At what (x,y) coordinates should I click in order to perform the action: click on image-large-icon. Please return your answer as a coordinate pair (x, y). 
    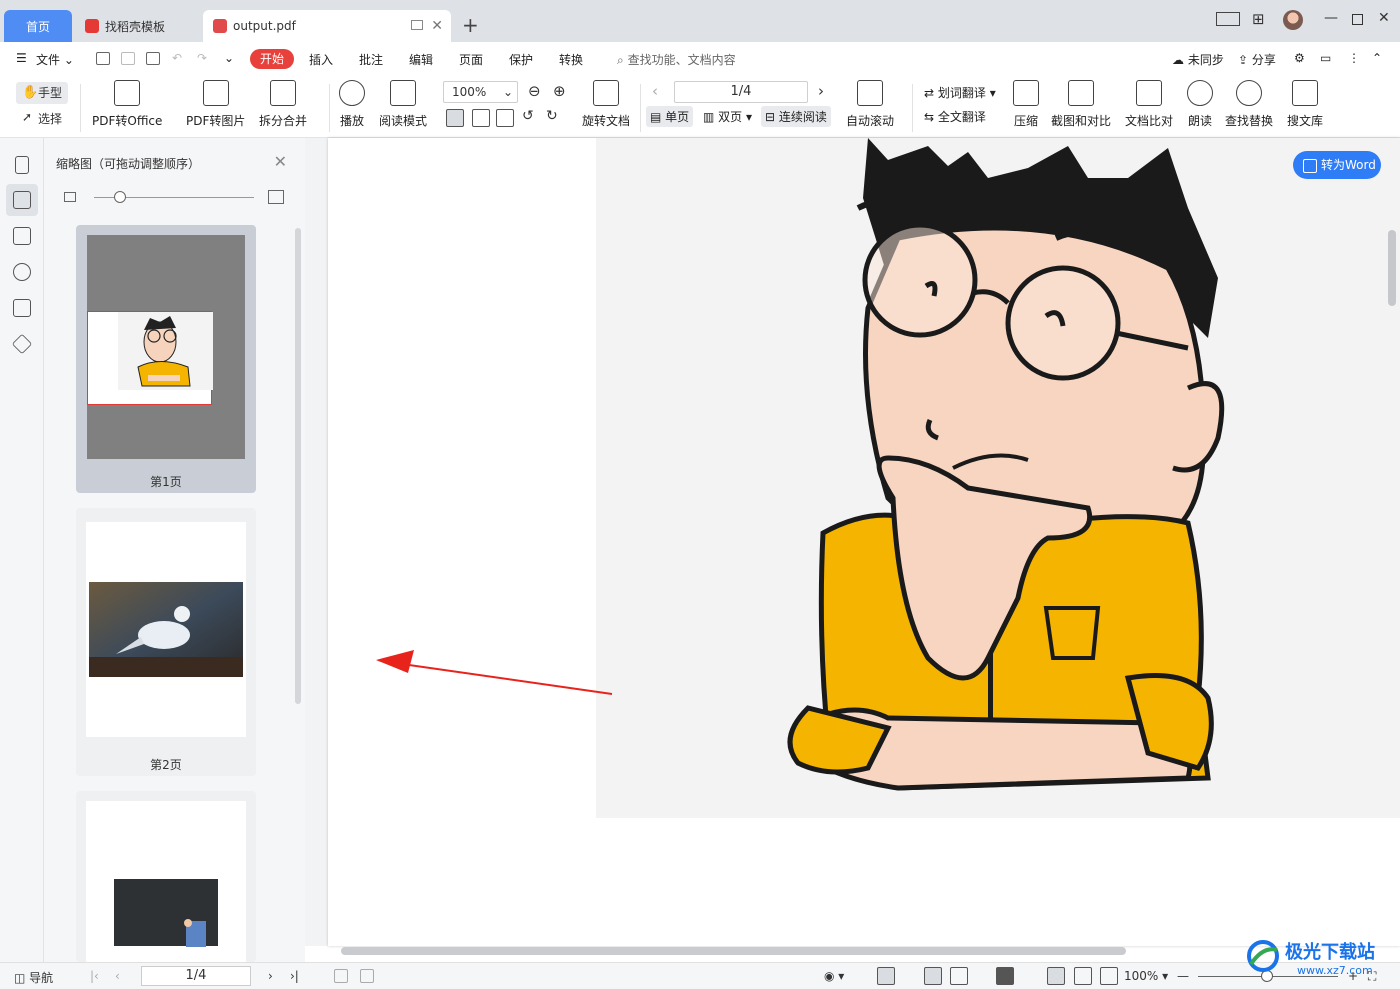
    Looking at the image, I should click on (276, 197).